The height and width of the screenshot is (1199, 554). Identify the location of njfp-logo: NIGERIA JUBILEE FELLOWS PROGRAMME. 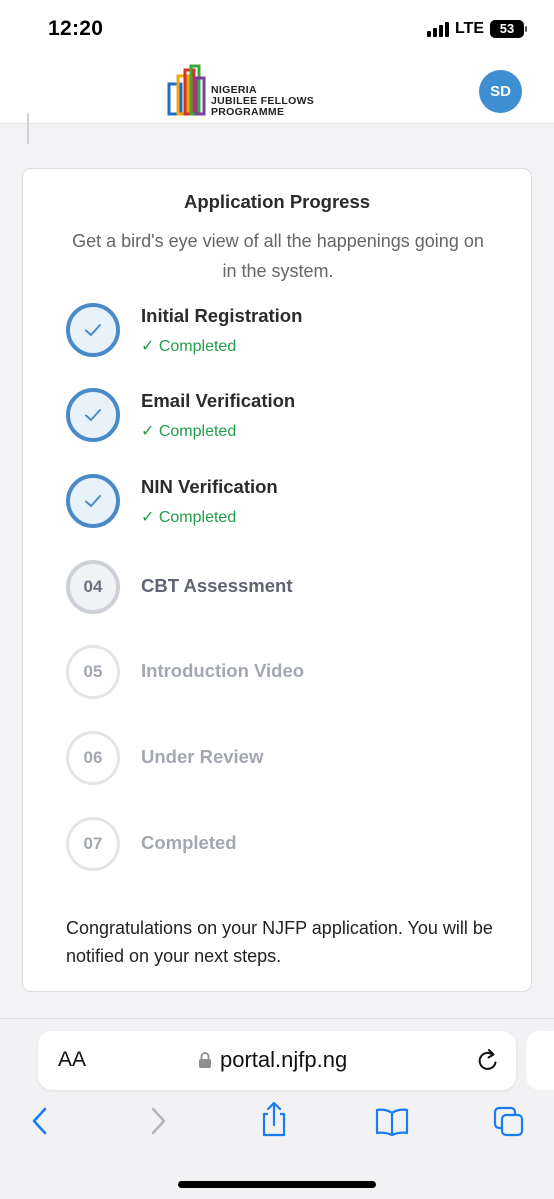
(247, 91).